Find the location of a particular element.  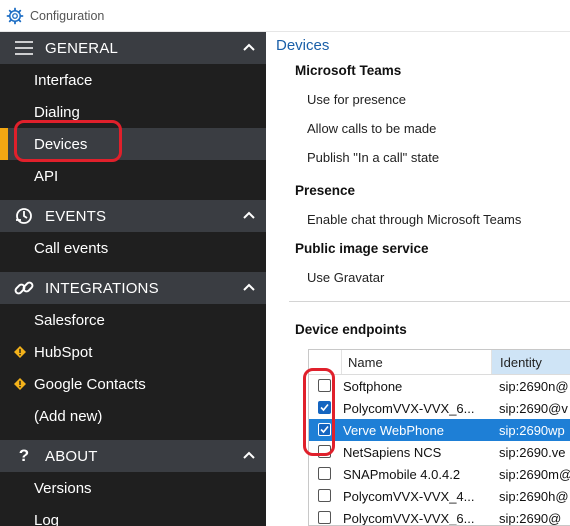

sidebar-item-hubspot: HubSpot is located at coordinates (133, 352).